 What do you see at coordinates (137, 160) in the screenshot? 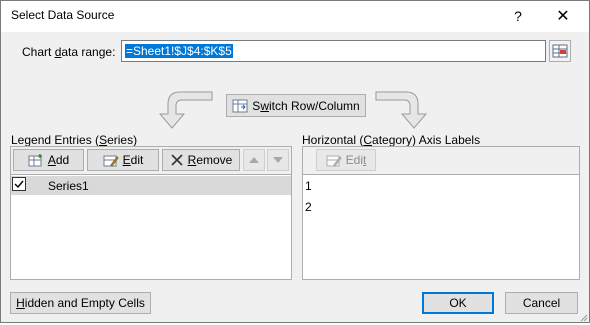
I see `label-part: dit` at bounding box center [137, 160].